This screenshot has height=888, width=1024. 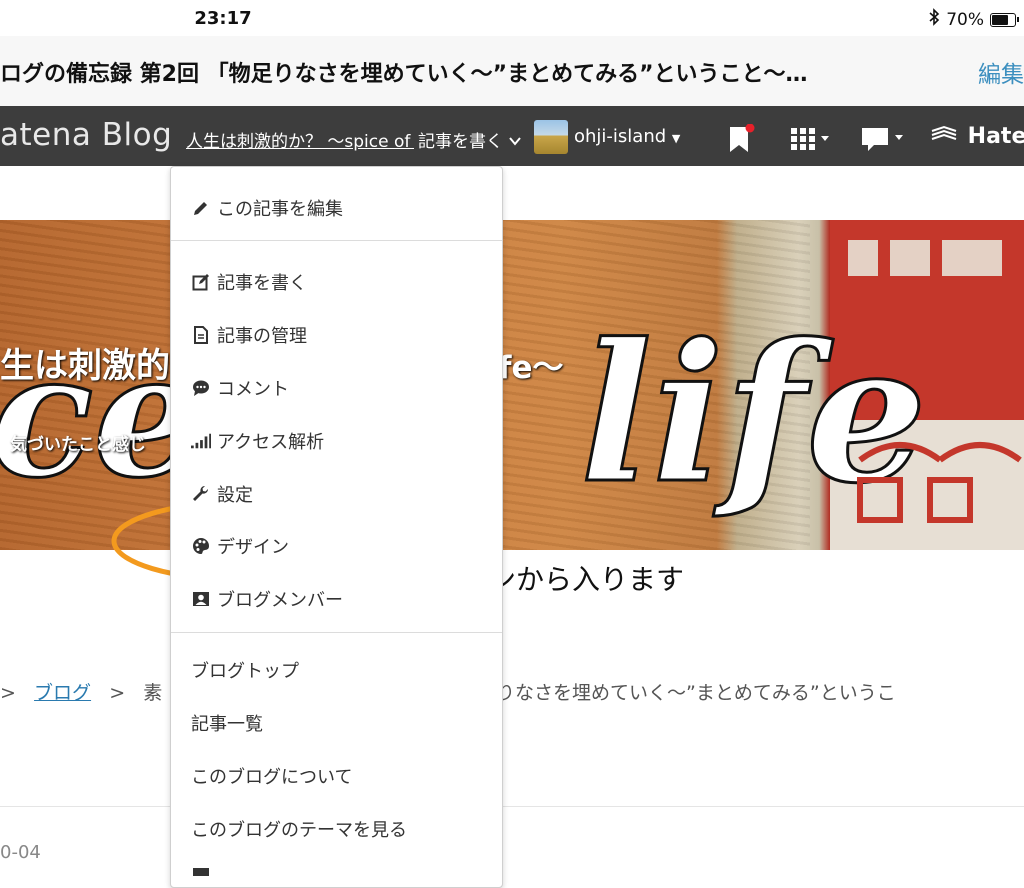 What do you see at coordinates (965, 19) in the screenshot?
I see `battery-percent: 70%` at bounding box center [965, 19].